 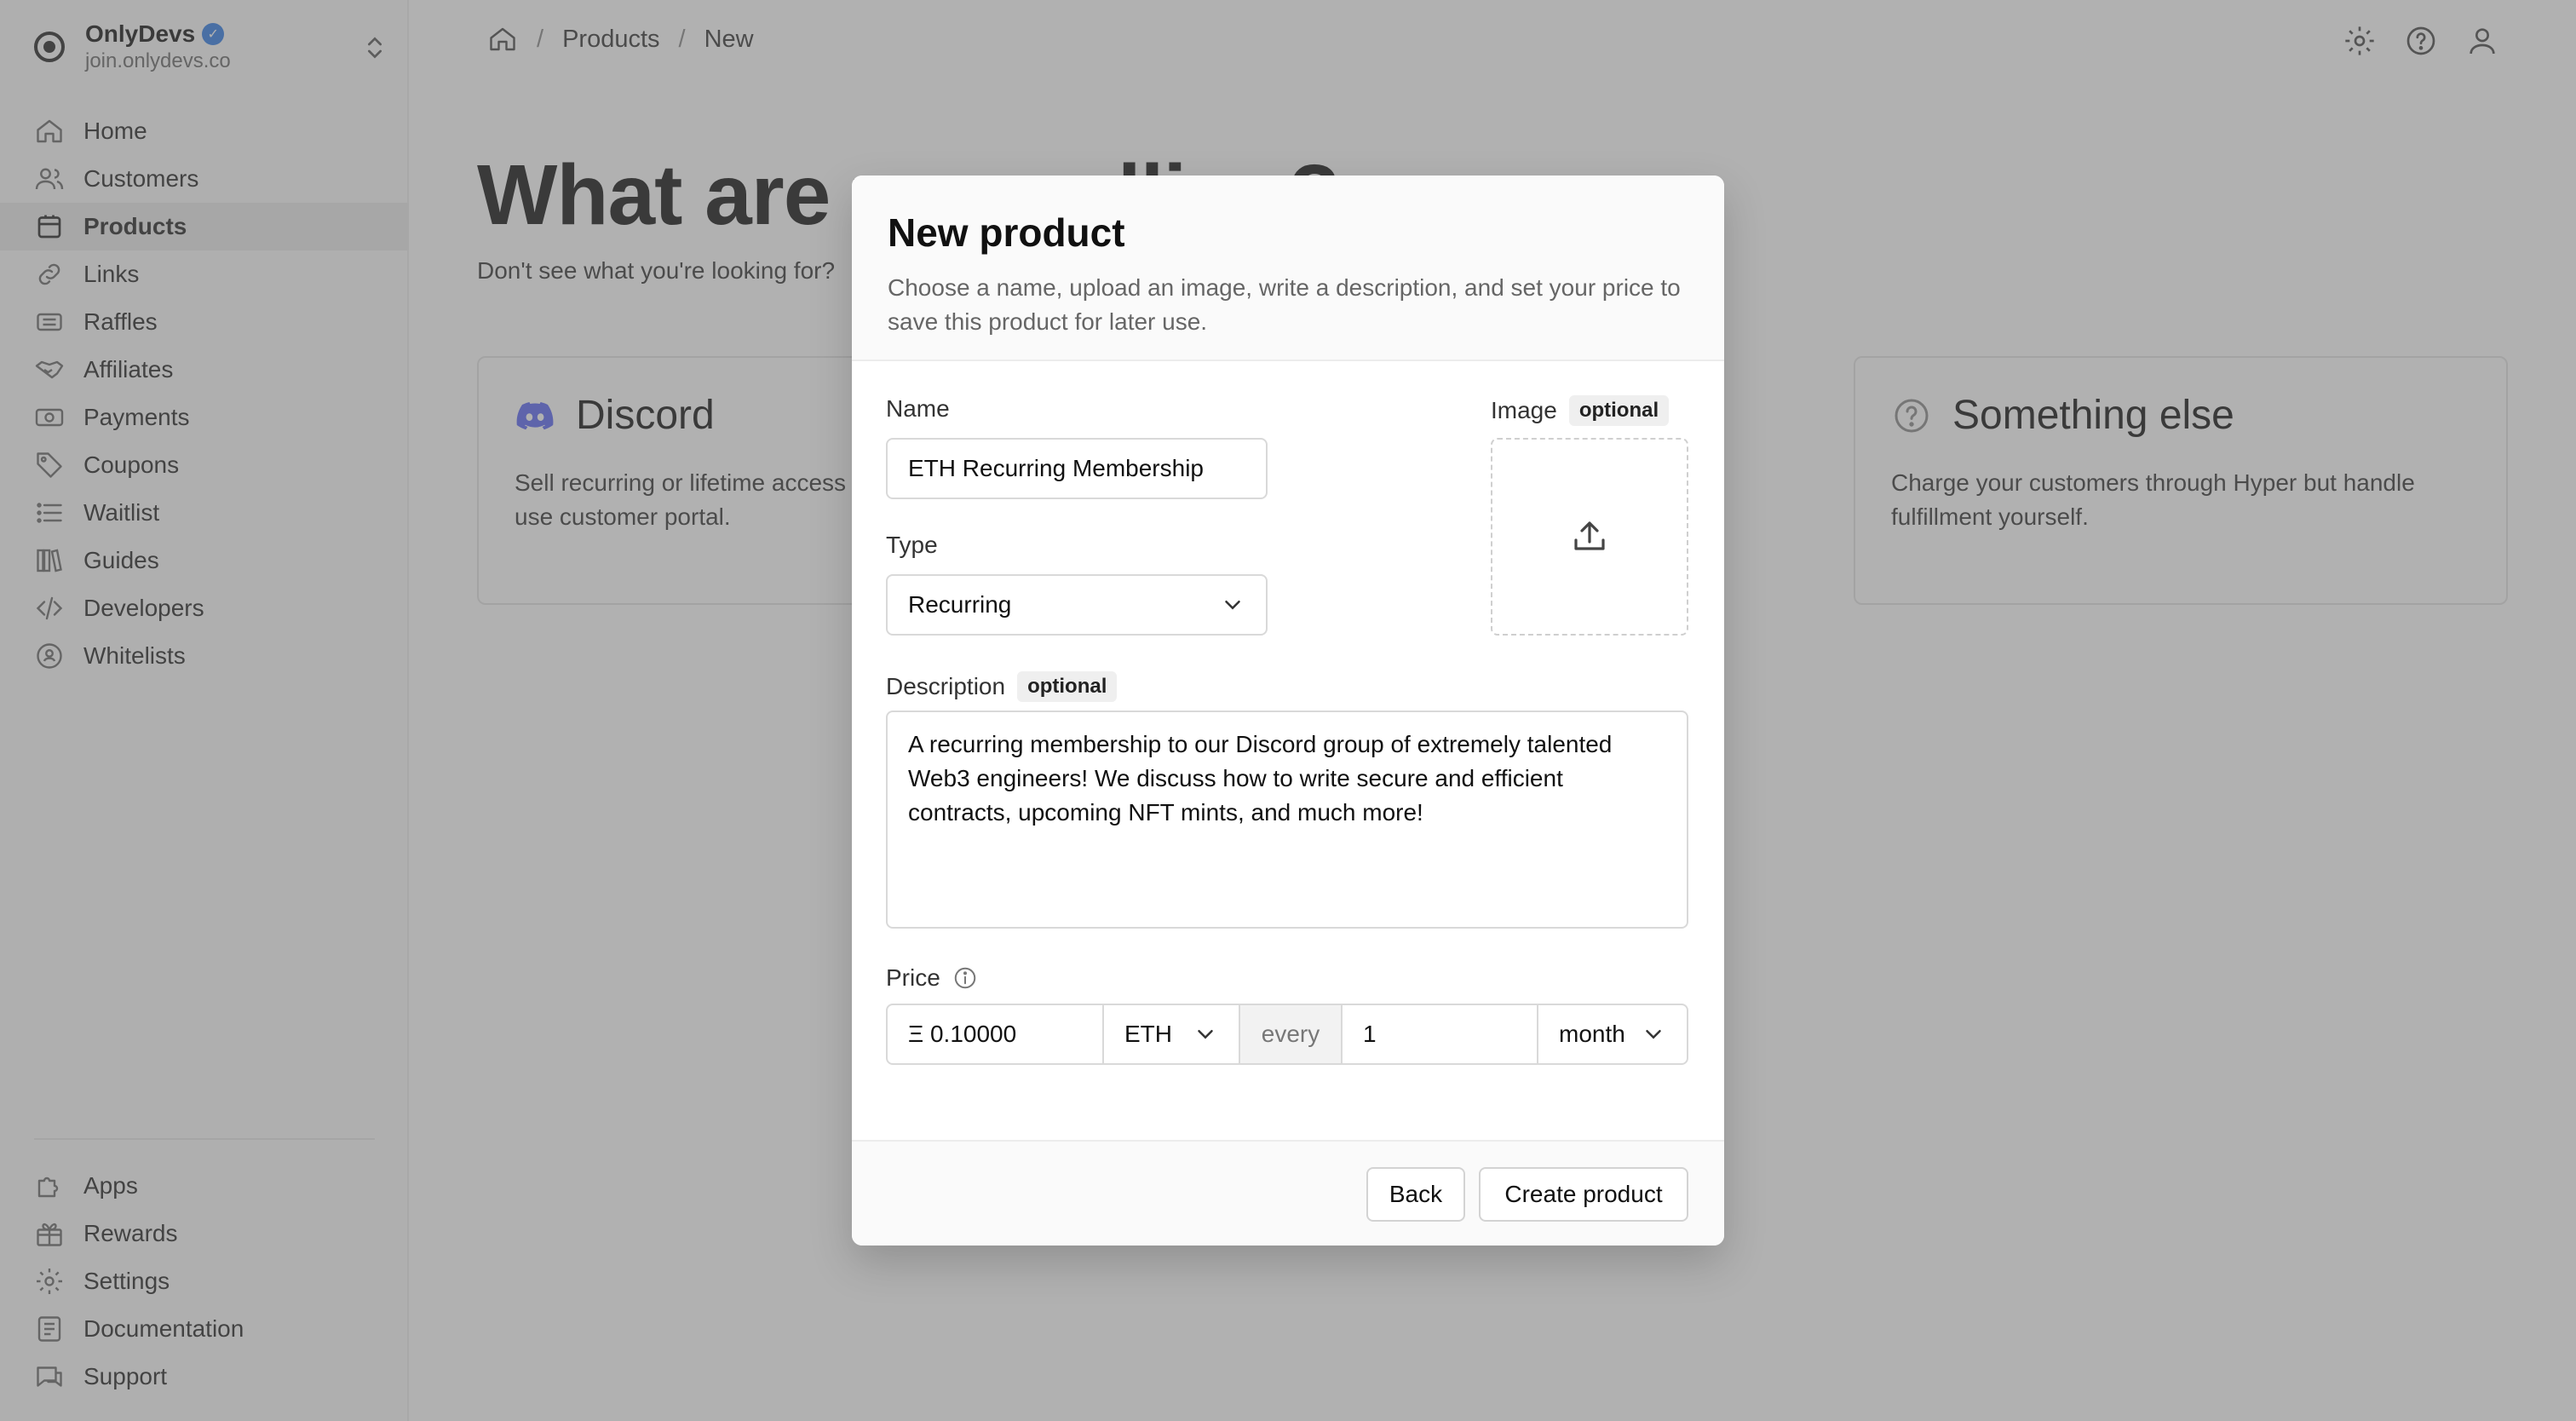 What do you see at coordinates (1288, 1193) in the screenshot?
I see `modal-footer: Back Create product` at bounding box center [1288, 1193].